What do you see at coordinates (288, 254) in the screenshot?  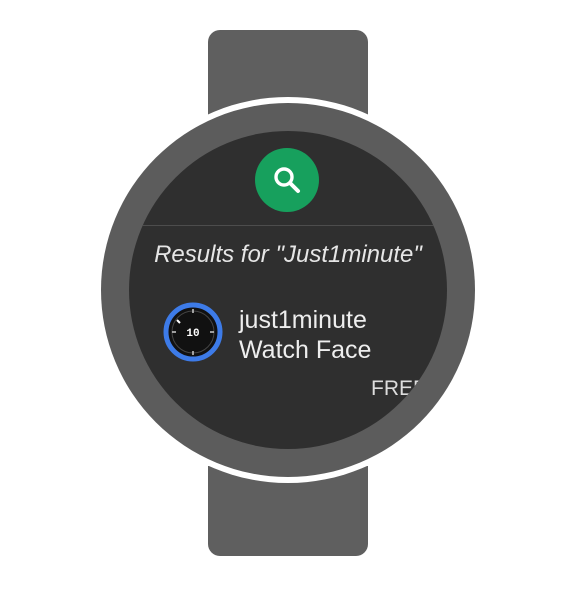 I see `results-heading: Results for "Just1minute"` at bounding box center [288, 254].